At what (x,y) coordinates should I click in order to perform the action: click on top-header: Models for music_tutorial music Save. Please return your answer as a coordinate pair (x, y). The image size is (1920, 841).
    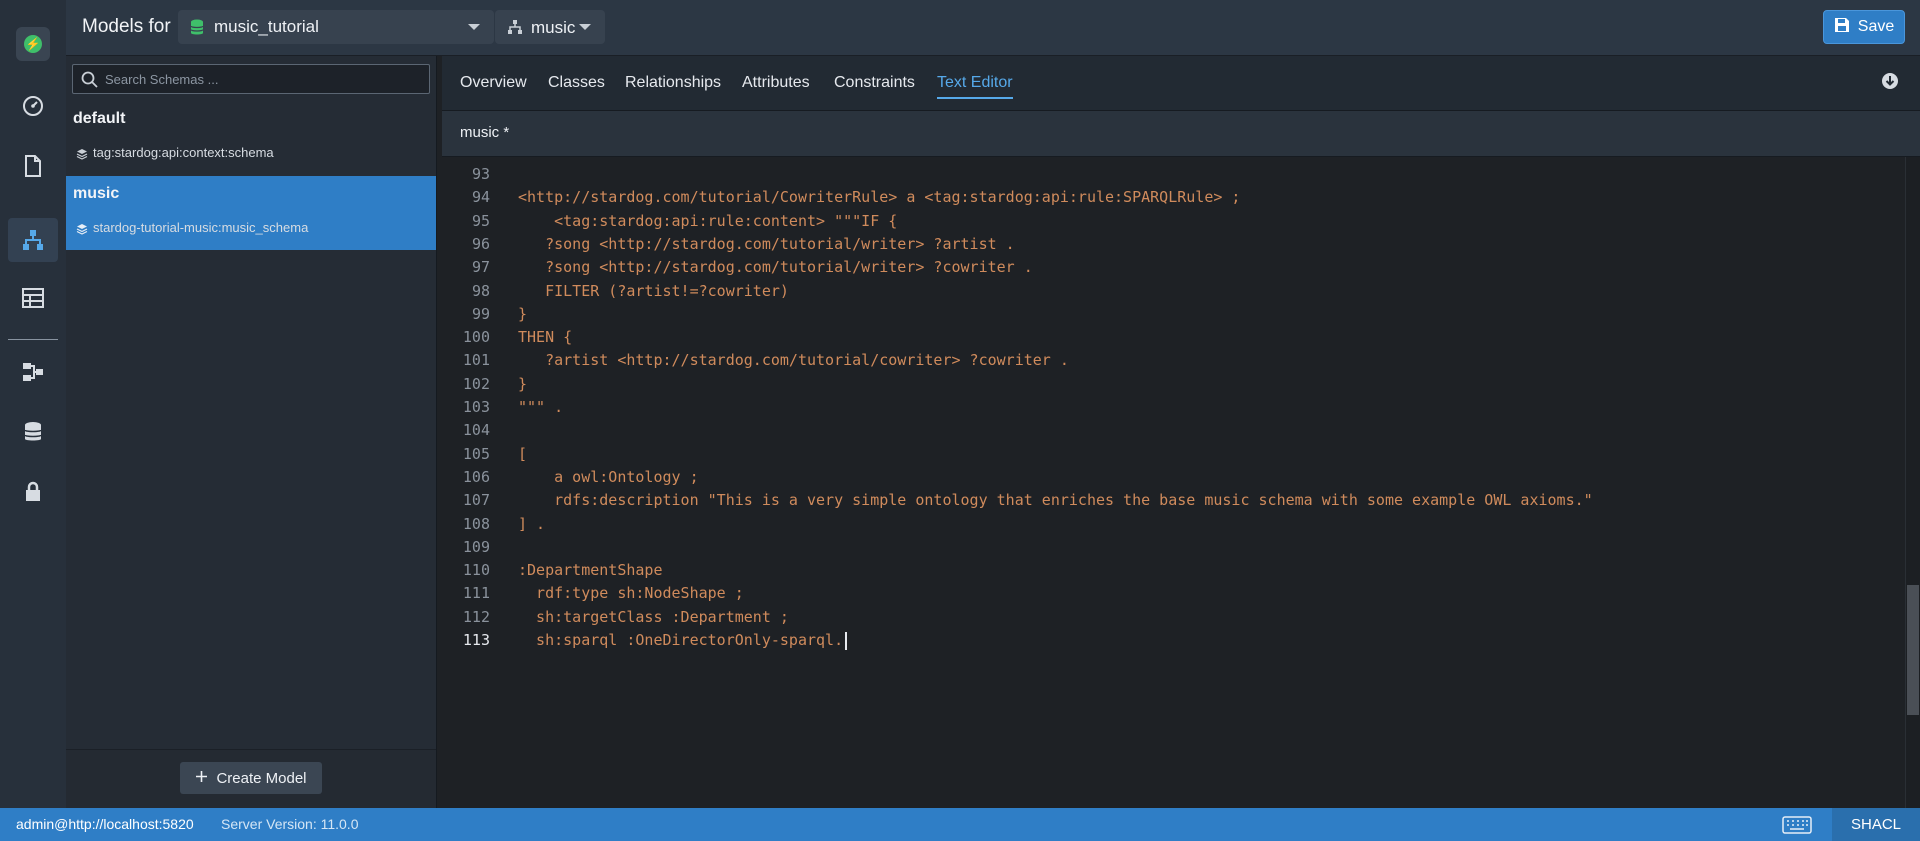
    Looking at the image, I should click on (993, 28).